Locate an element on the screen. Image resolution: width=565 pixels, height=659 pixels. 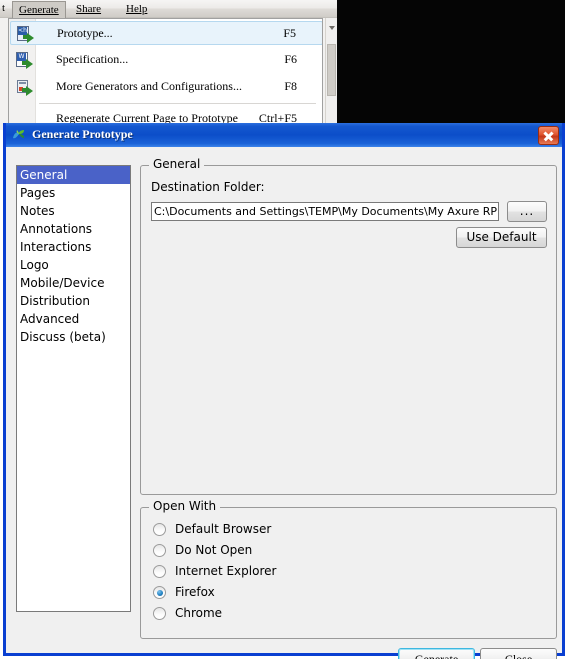
category-item-advanced: Advanced is located at coordinates (73, 319).